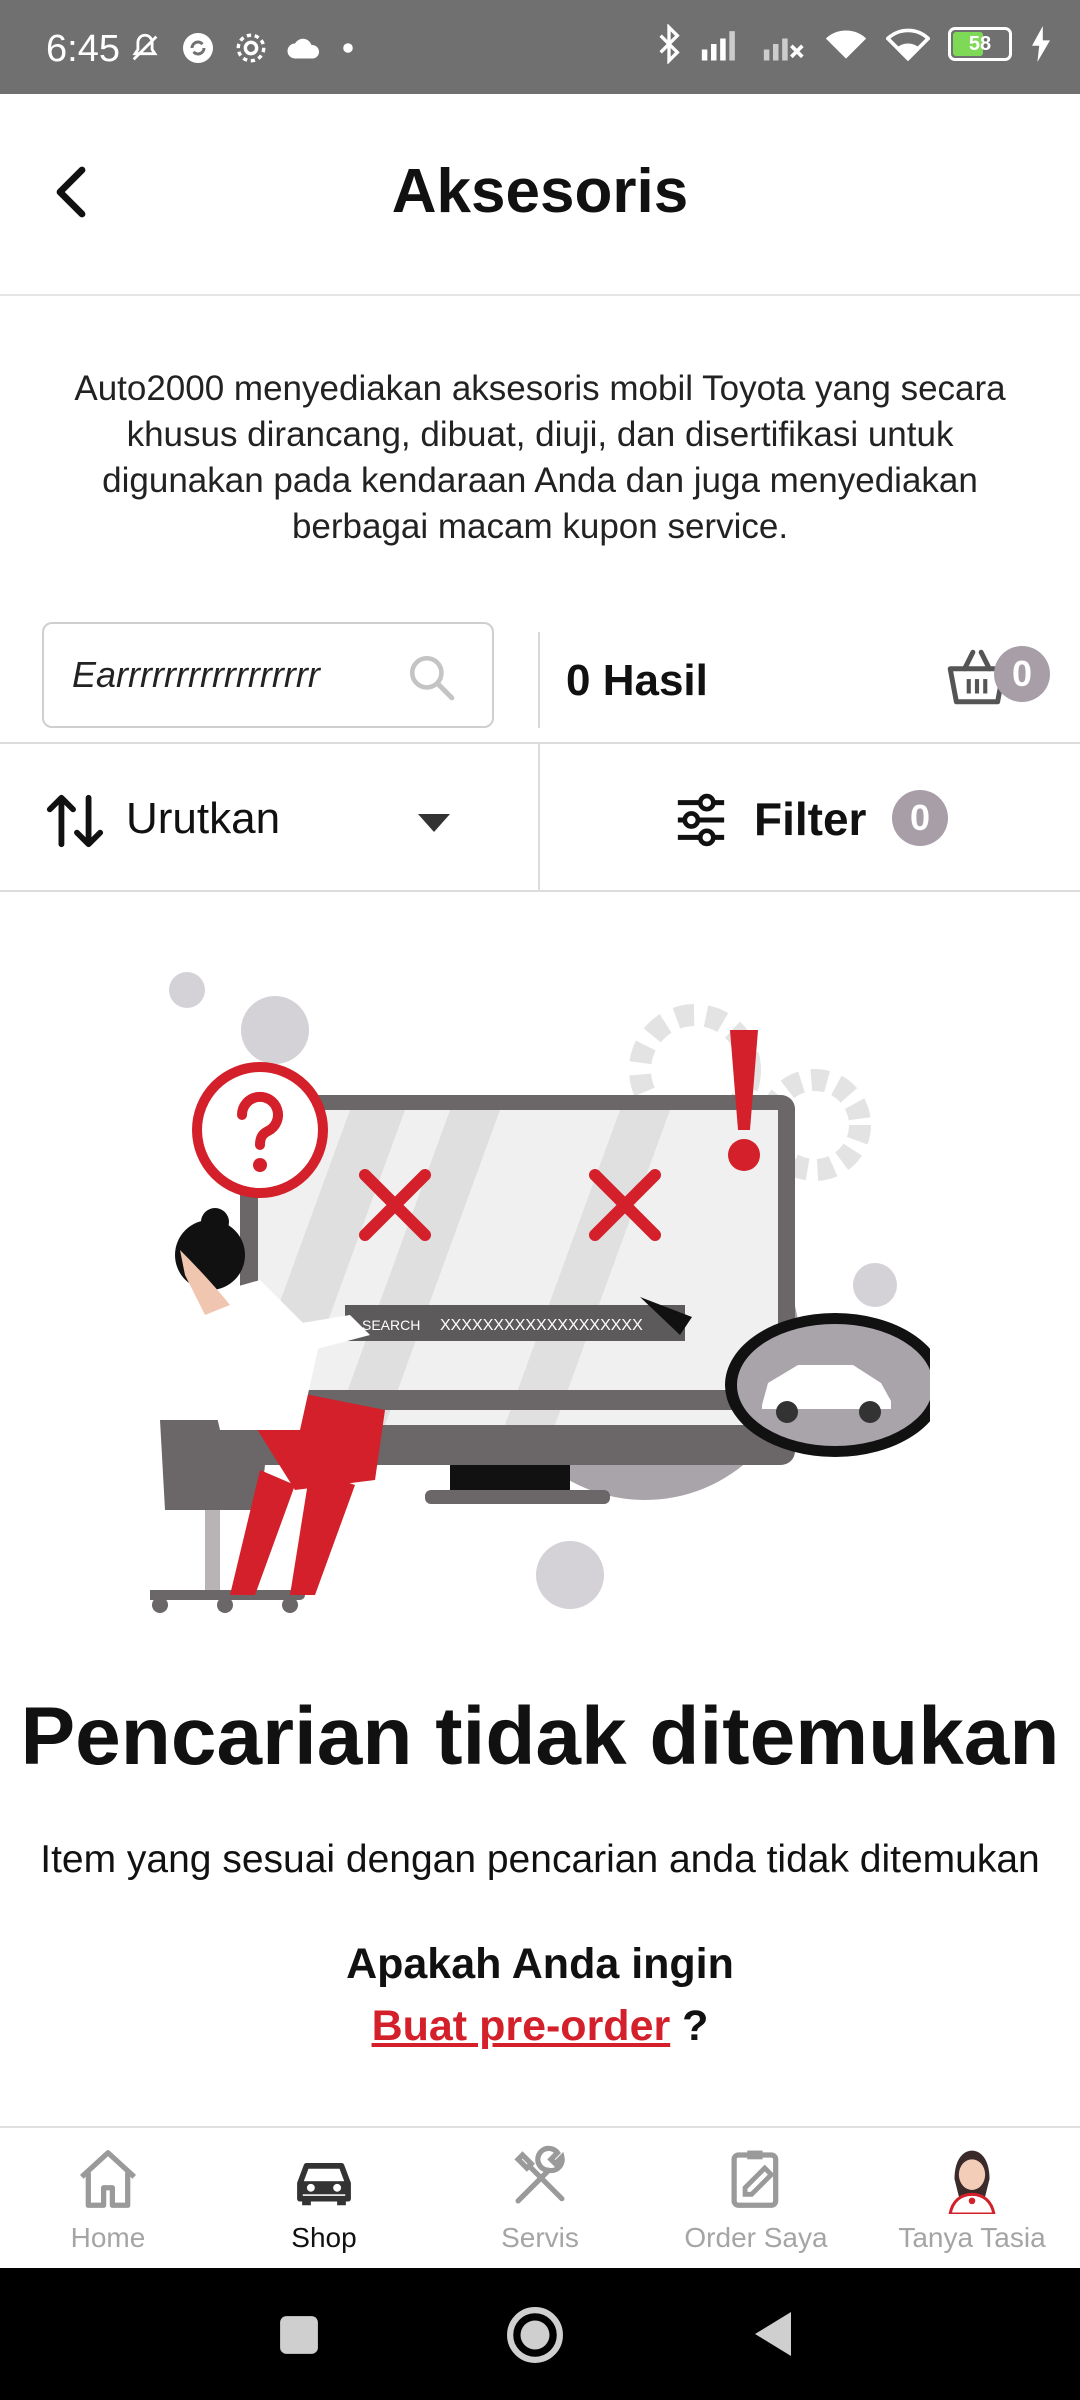 This screenshot has width=1080, height=2400. What do you see at coordinates (75, 821) in the screenshot?
I see `sort-icon` at bounding box center [75, 821].